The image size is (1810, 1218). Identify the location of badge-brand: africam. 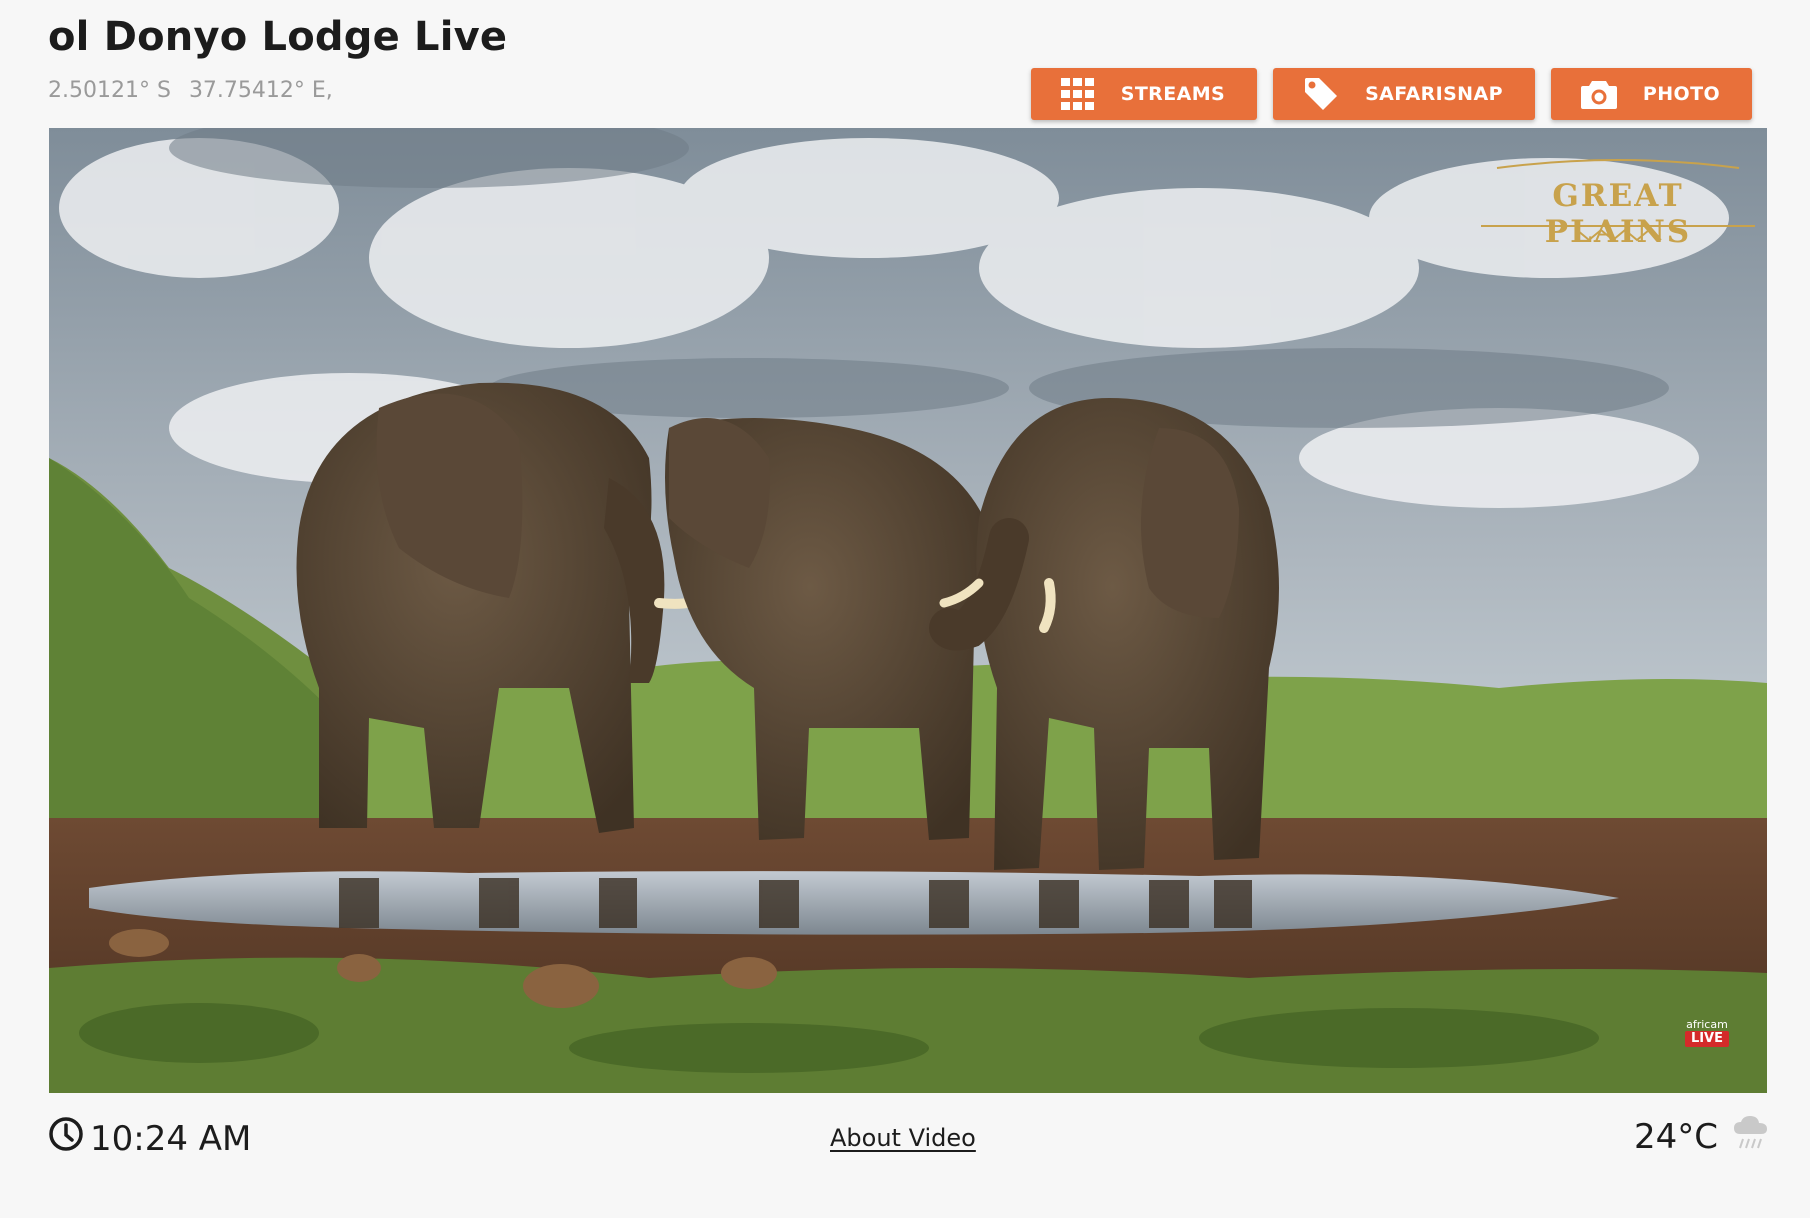
(1707, 1024).